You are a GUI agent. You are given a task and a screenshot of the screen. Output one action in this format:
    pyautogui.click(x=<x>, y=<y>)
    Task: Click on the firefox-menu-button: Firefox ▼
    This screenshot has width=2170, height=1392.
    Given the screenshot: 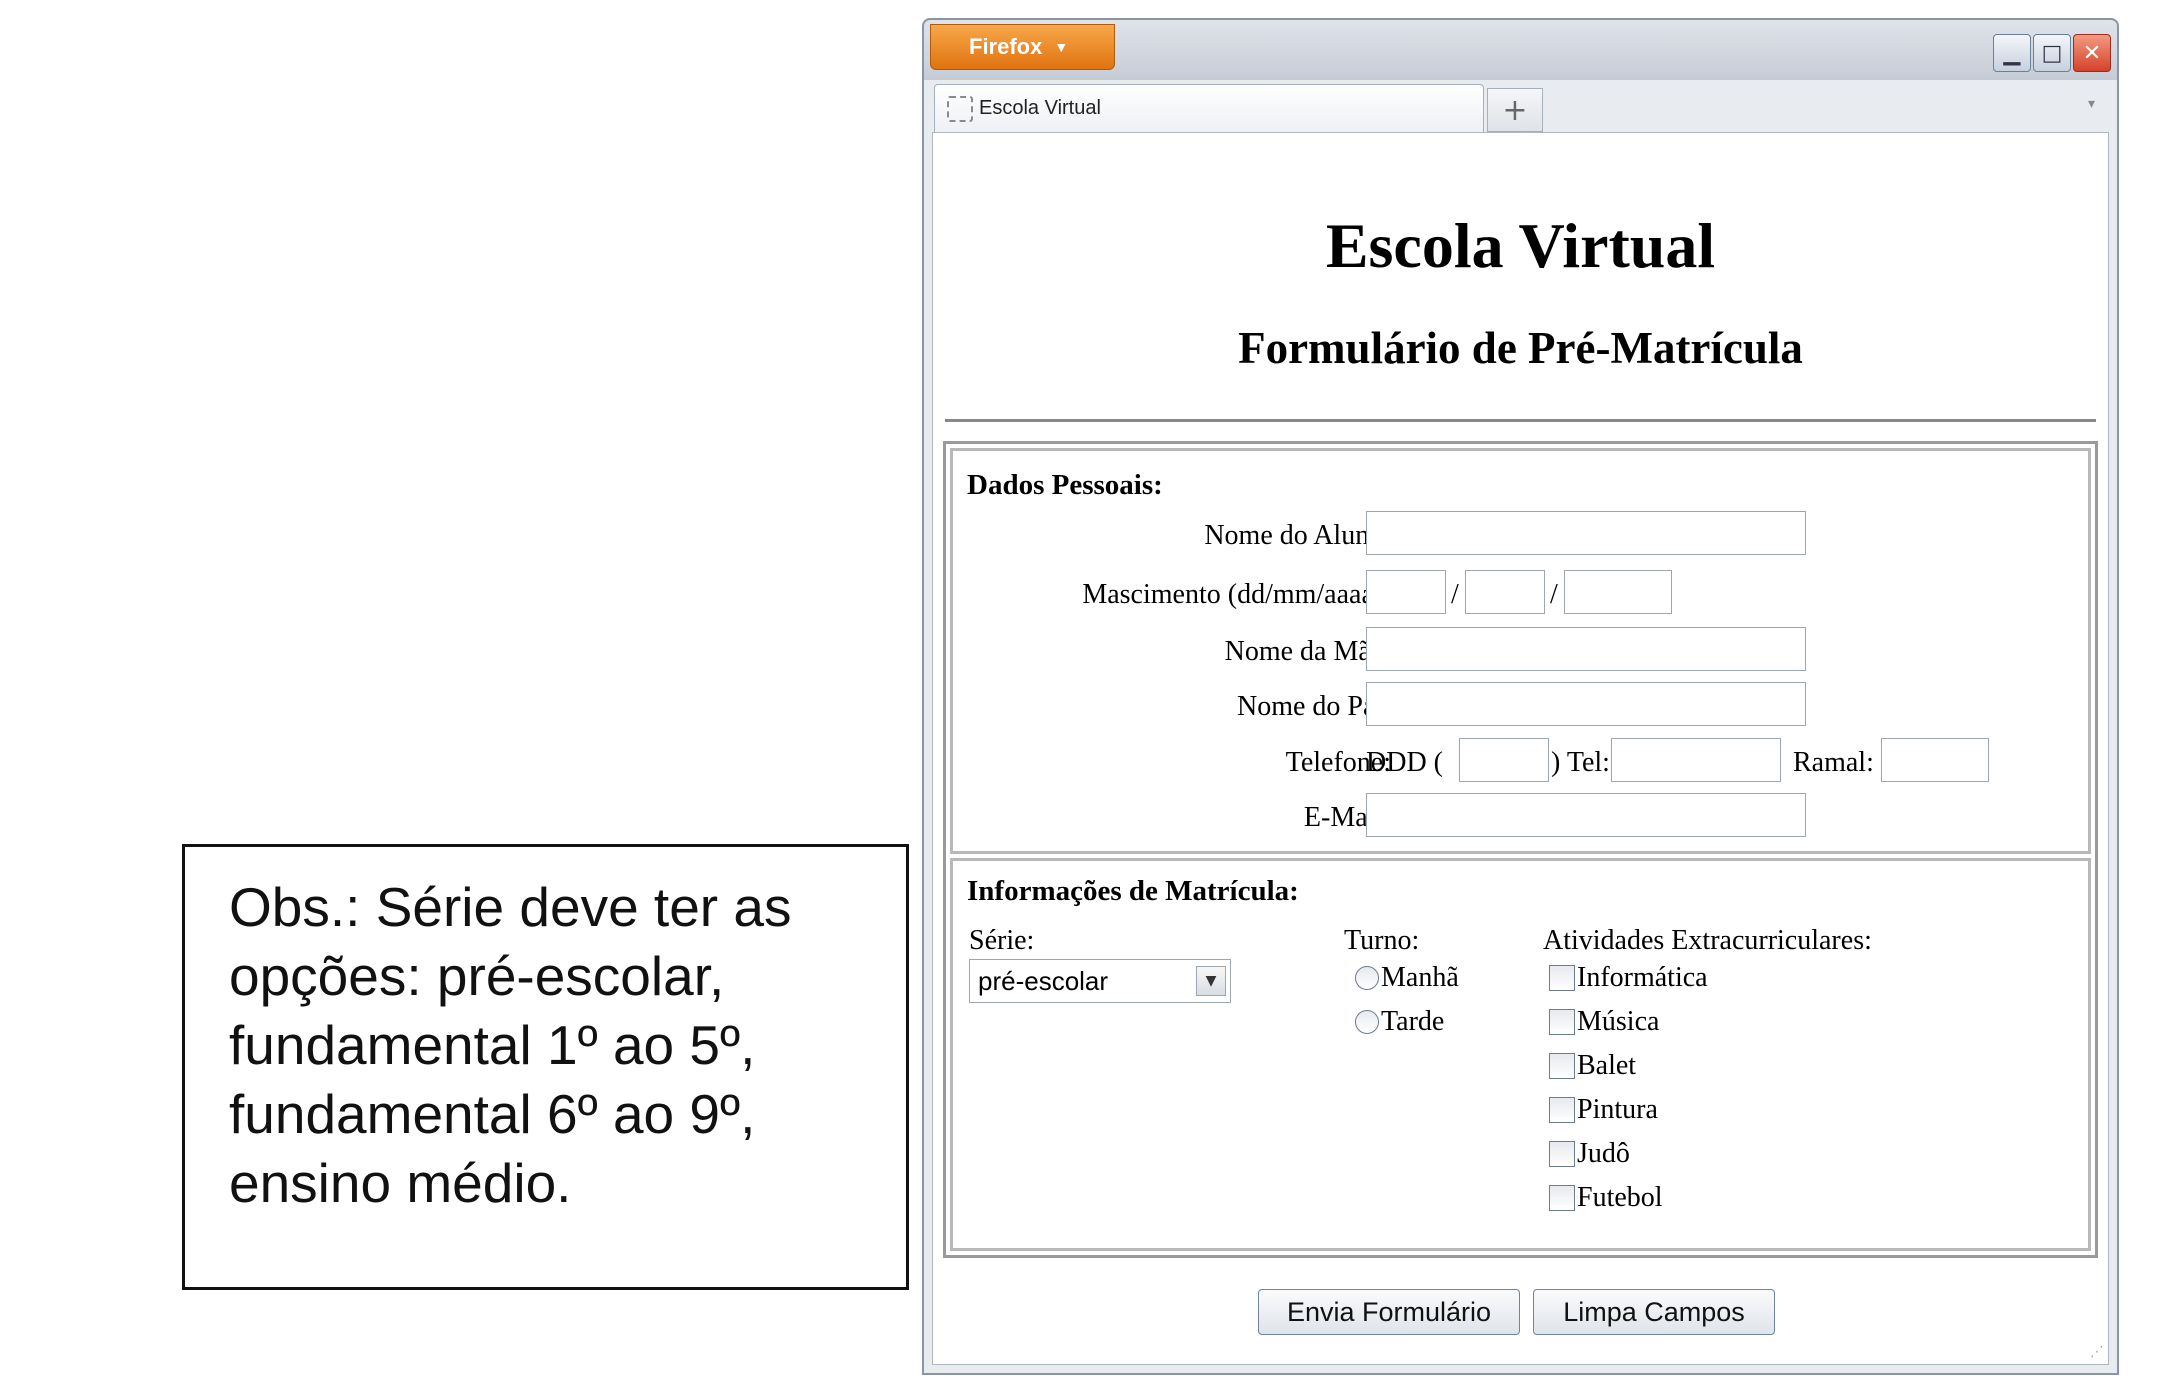 What is the action you would take?
    pyautogui.click(x=1022, y=47)
    